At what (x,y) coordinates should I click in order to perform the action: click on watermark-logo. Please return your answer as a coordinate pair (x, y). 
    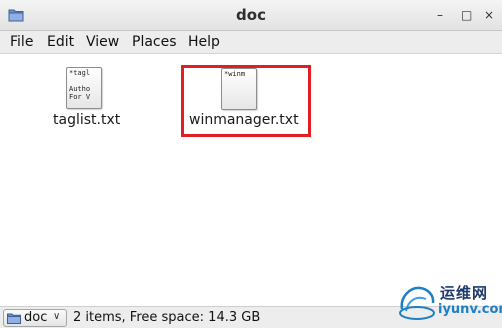
    Looking at the image, I should click on (417, 303).